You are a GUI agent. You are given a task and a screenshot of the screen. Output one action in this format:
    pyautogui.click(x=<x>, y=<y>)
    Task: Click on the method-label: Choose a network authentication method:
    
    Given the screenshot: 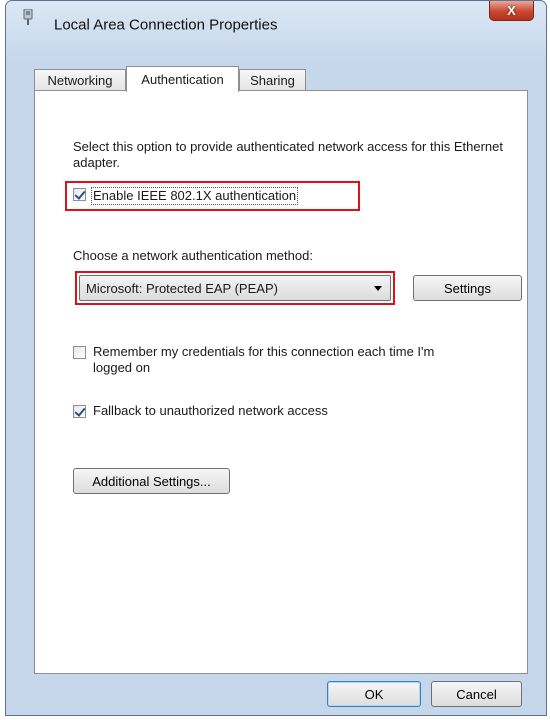 What is the action you would take?
    pyautogui.click(x=193, y=255)
    